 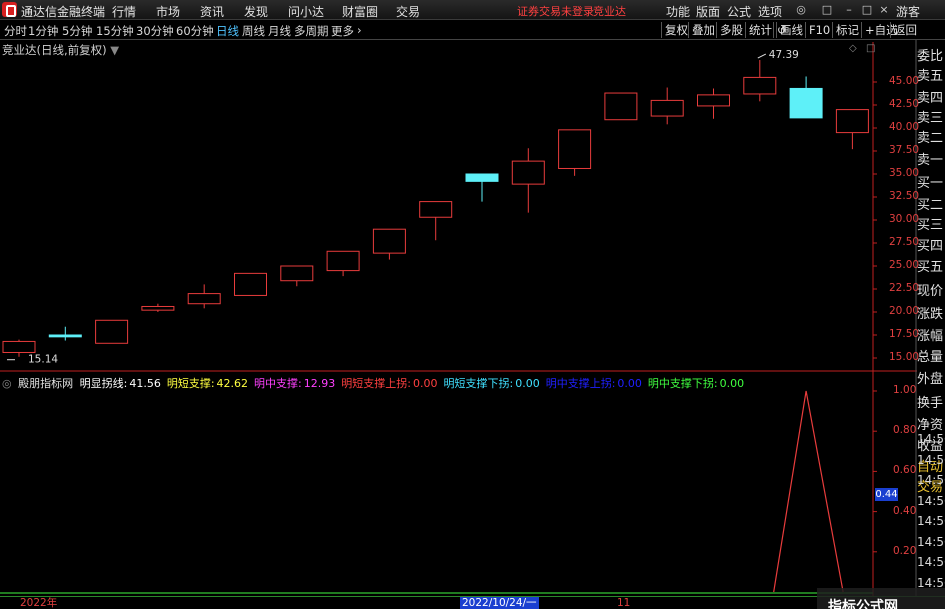 What do you see at coordinates (904, 127) in the screenshot?
I see `price-tick-label: 40.00` at bounding box center [904, 127].